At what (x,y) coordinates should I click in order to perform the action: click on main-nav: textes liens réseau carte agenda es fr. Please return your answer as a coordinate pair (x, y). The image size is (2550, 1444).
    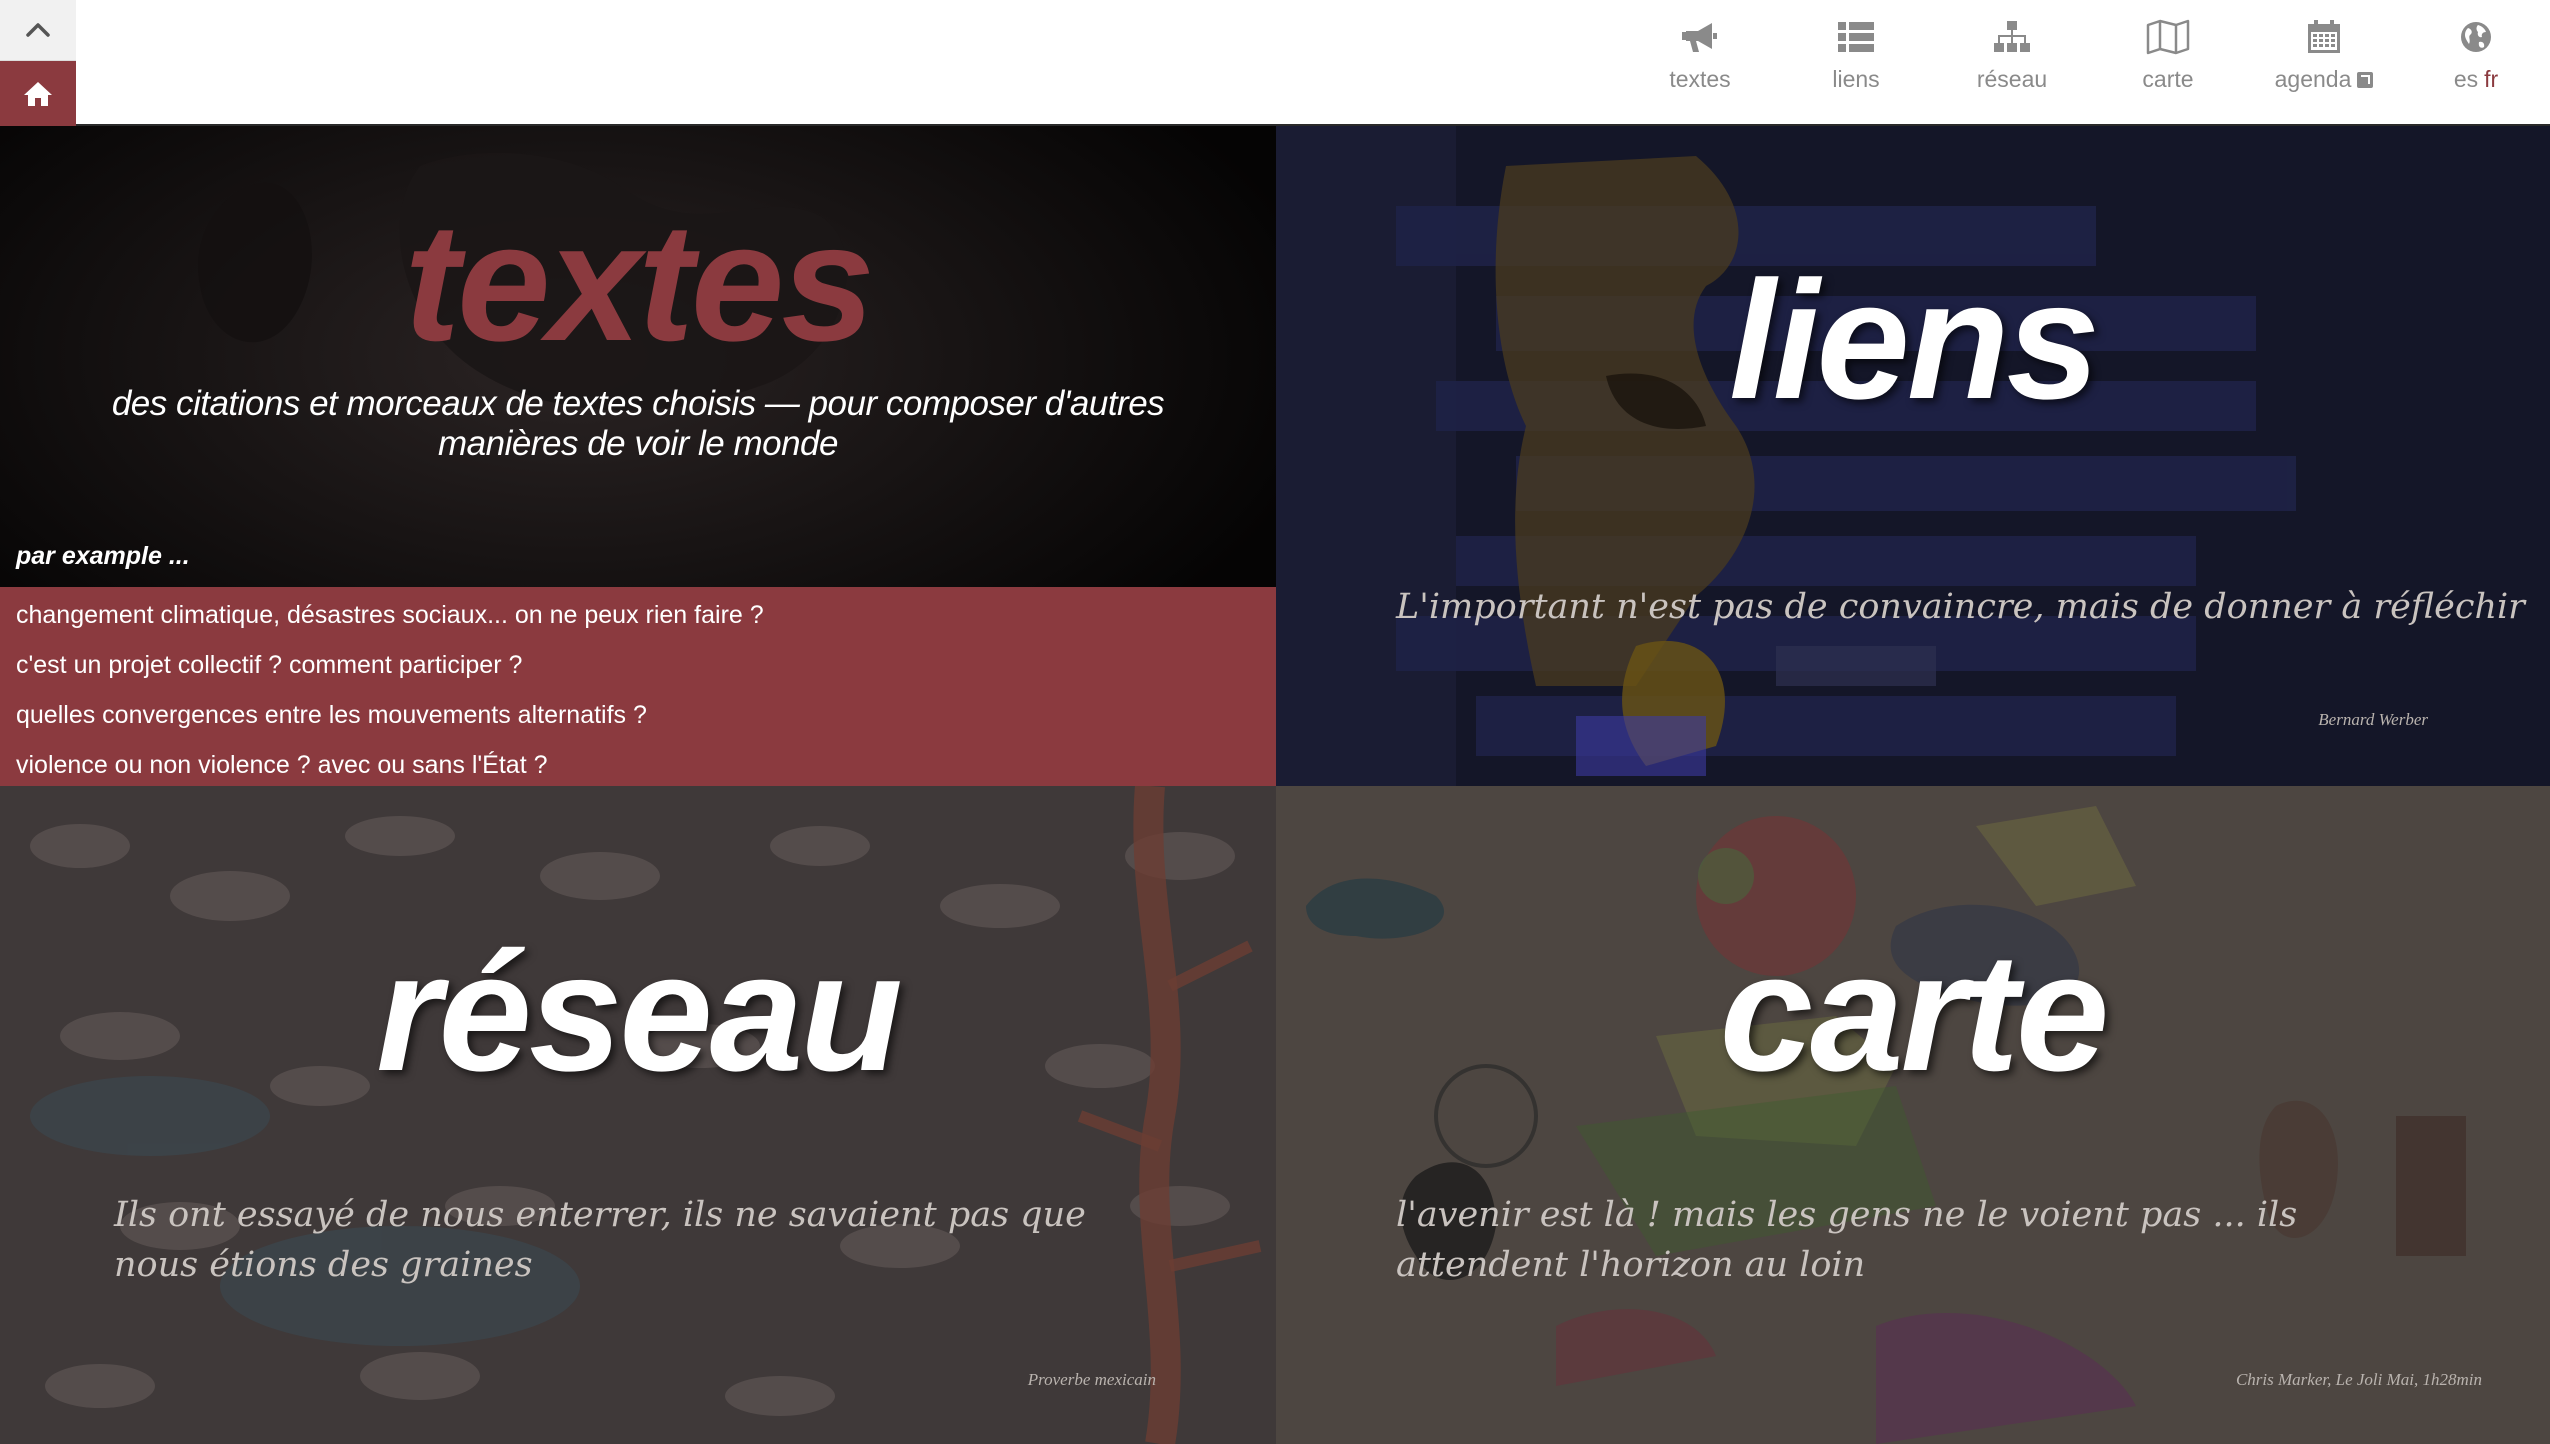
    Looking at the image, I should click on (2086, 62).